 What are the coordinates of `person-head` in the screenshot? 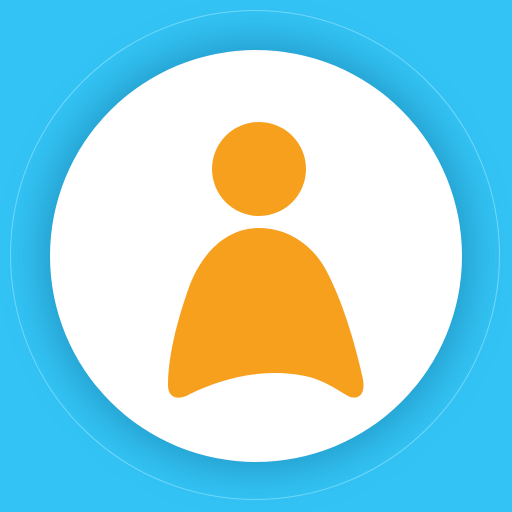 It's located at (259, 169).